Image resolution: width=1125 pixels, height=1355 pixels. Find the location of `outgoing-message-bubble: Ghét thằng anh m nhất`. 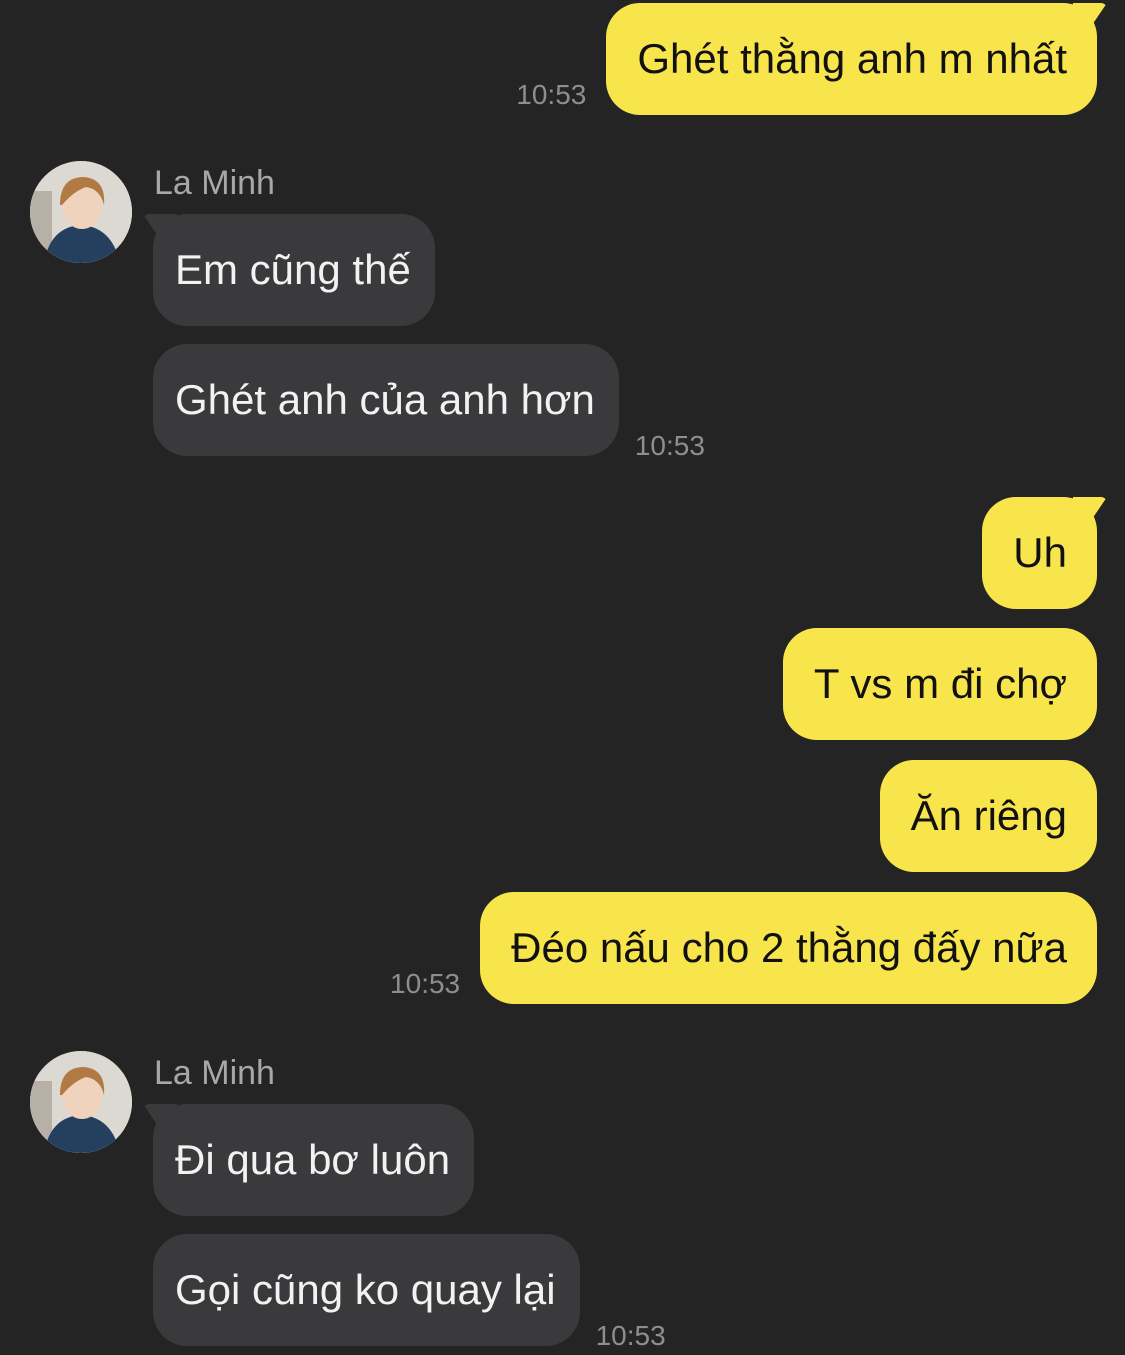

outgoing-message-bubble: Ghét thằng anh m nhất is located at coordinates (851, 59).